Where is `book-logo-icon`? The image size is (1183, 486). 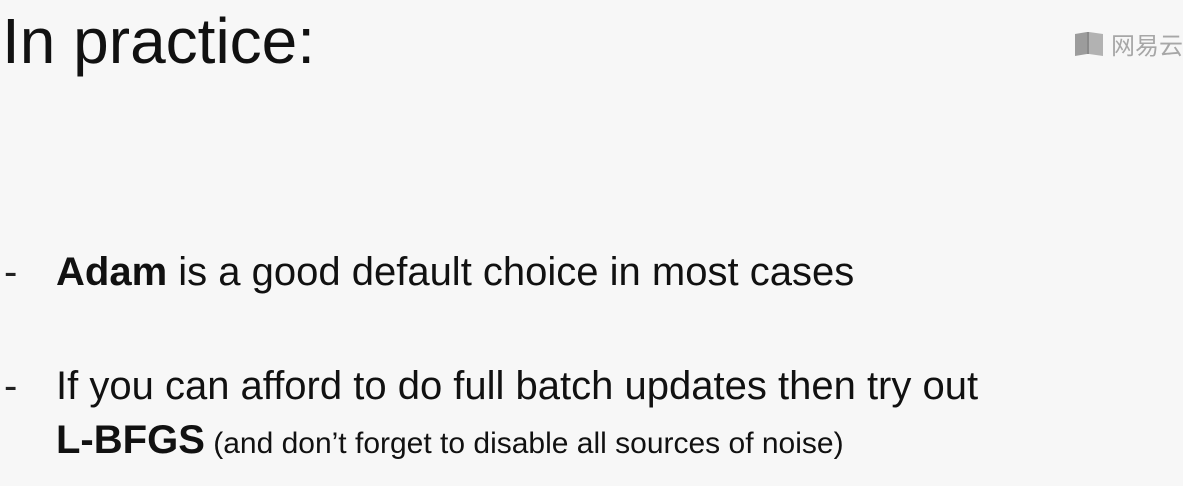 book-logo-icon is located at coordinates (1089, 43).